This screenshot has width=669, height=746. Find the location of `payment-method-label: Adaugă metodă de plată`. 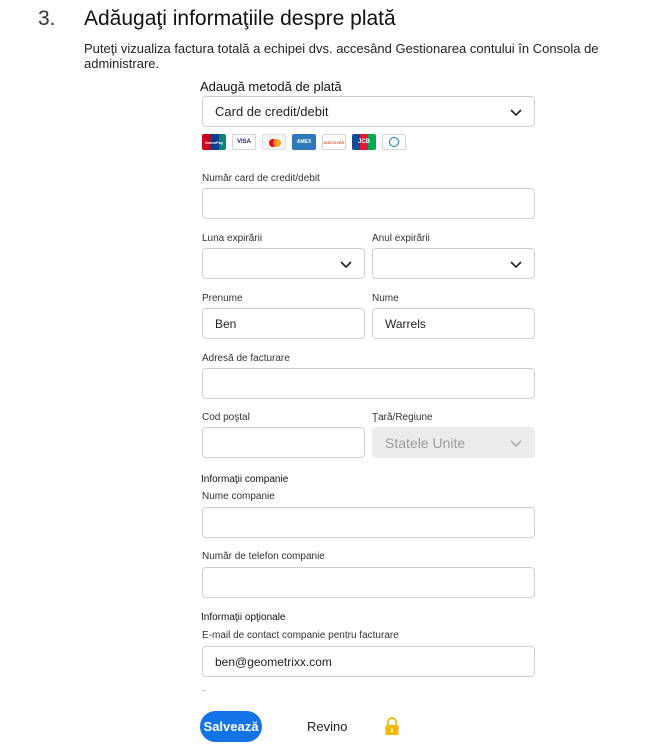

payment-method-label: Adaugă metodă de plată is located at coordinates (271, 86).